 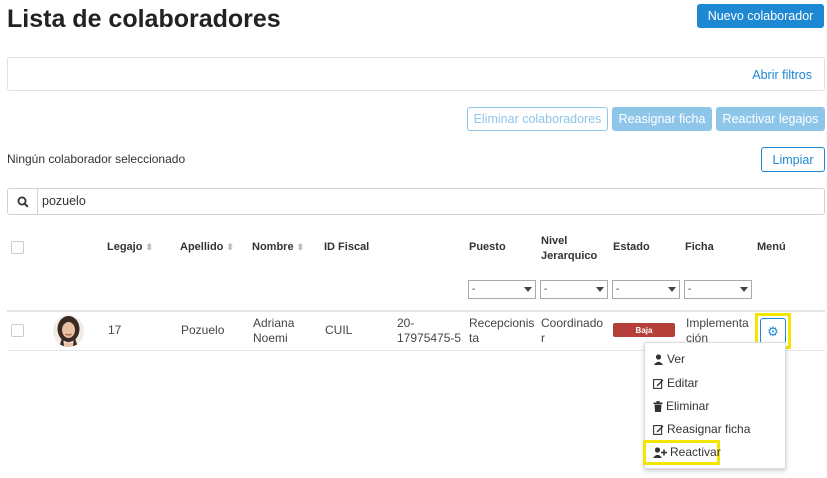 What do you see at coordinates (23, 201) in the screenshot?
I see `search-icon` at bounding box center [23, 201].